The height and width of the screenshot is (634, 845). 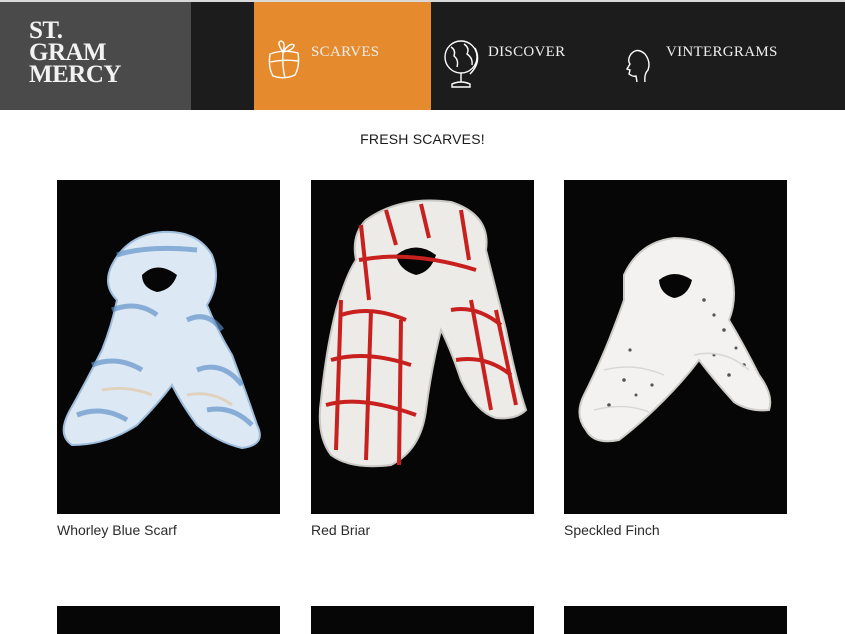 I want to click on product-name: Red Briar, so click(x=422, y=530).